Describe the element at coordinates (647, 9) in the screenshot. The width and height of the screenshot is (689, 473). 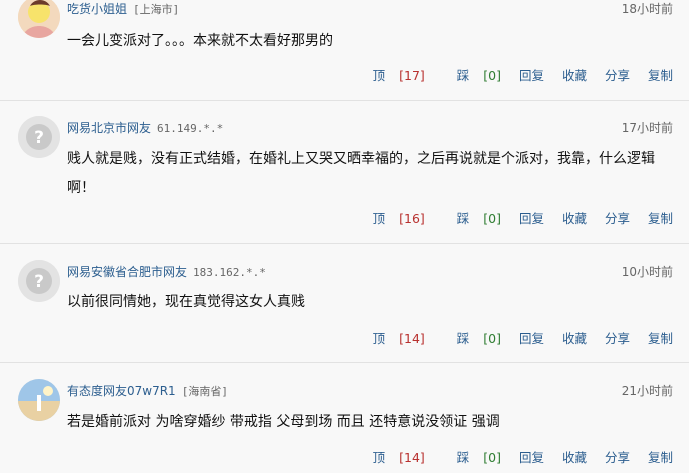
I see `comment-time: 18小时前` at that location.